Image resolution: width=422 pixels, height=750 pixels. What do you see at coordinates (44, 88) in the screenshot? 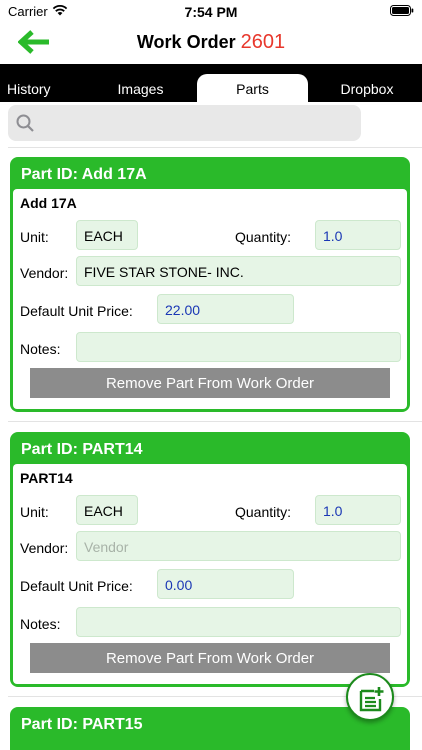
I see `tab-history: History` at bounding box center [44, 88].